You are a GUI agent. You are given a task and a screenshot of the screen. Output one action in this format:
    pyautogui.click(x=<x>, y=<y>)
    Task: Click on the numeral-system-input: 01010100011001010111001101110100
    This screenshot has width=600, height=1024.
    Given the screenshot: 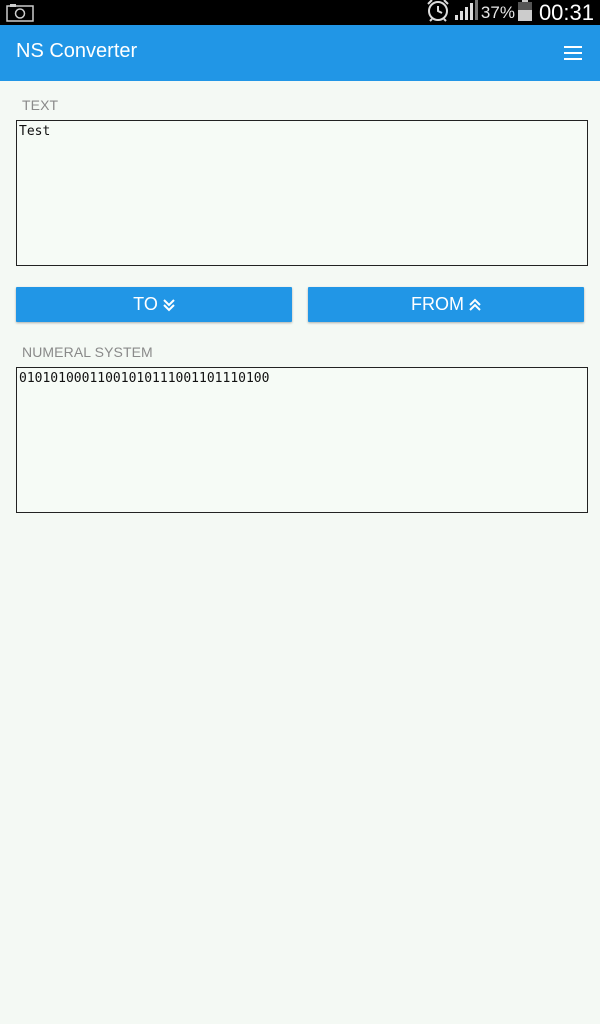 What is the action you would take?
    pyautogui.click(x=302, y=440)
    